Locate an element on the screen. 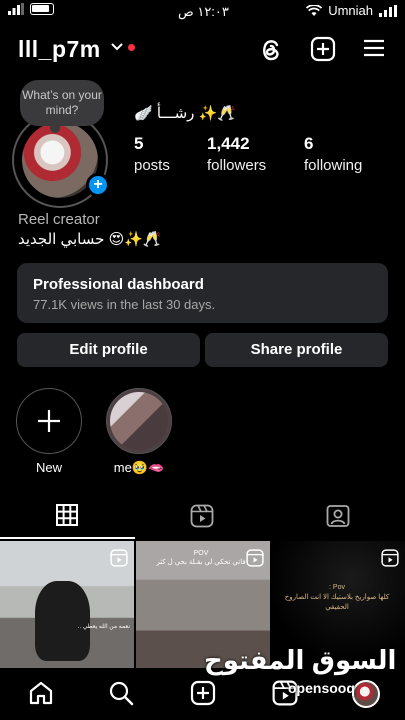 The image size is (405, 720). post-caption-title: POV is located at coordinates (201, 553).